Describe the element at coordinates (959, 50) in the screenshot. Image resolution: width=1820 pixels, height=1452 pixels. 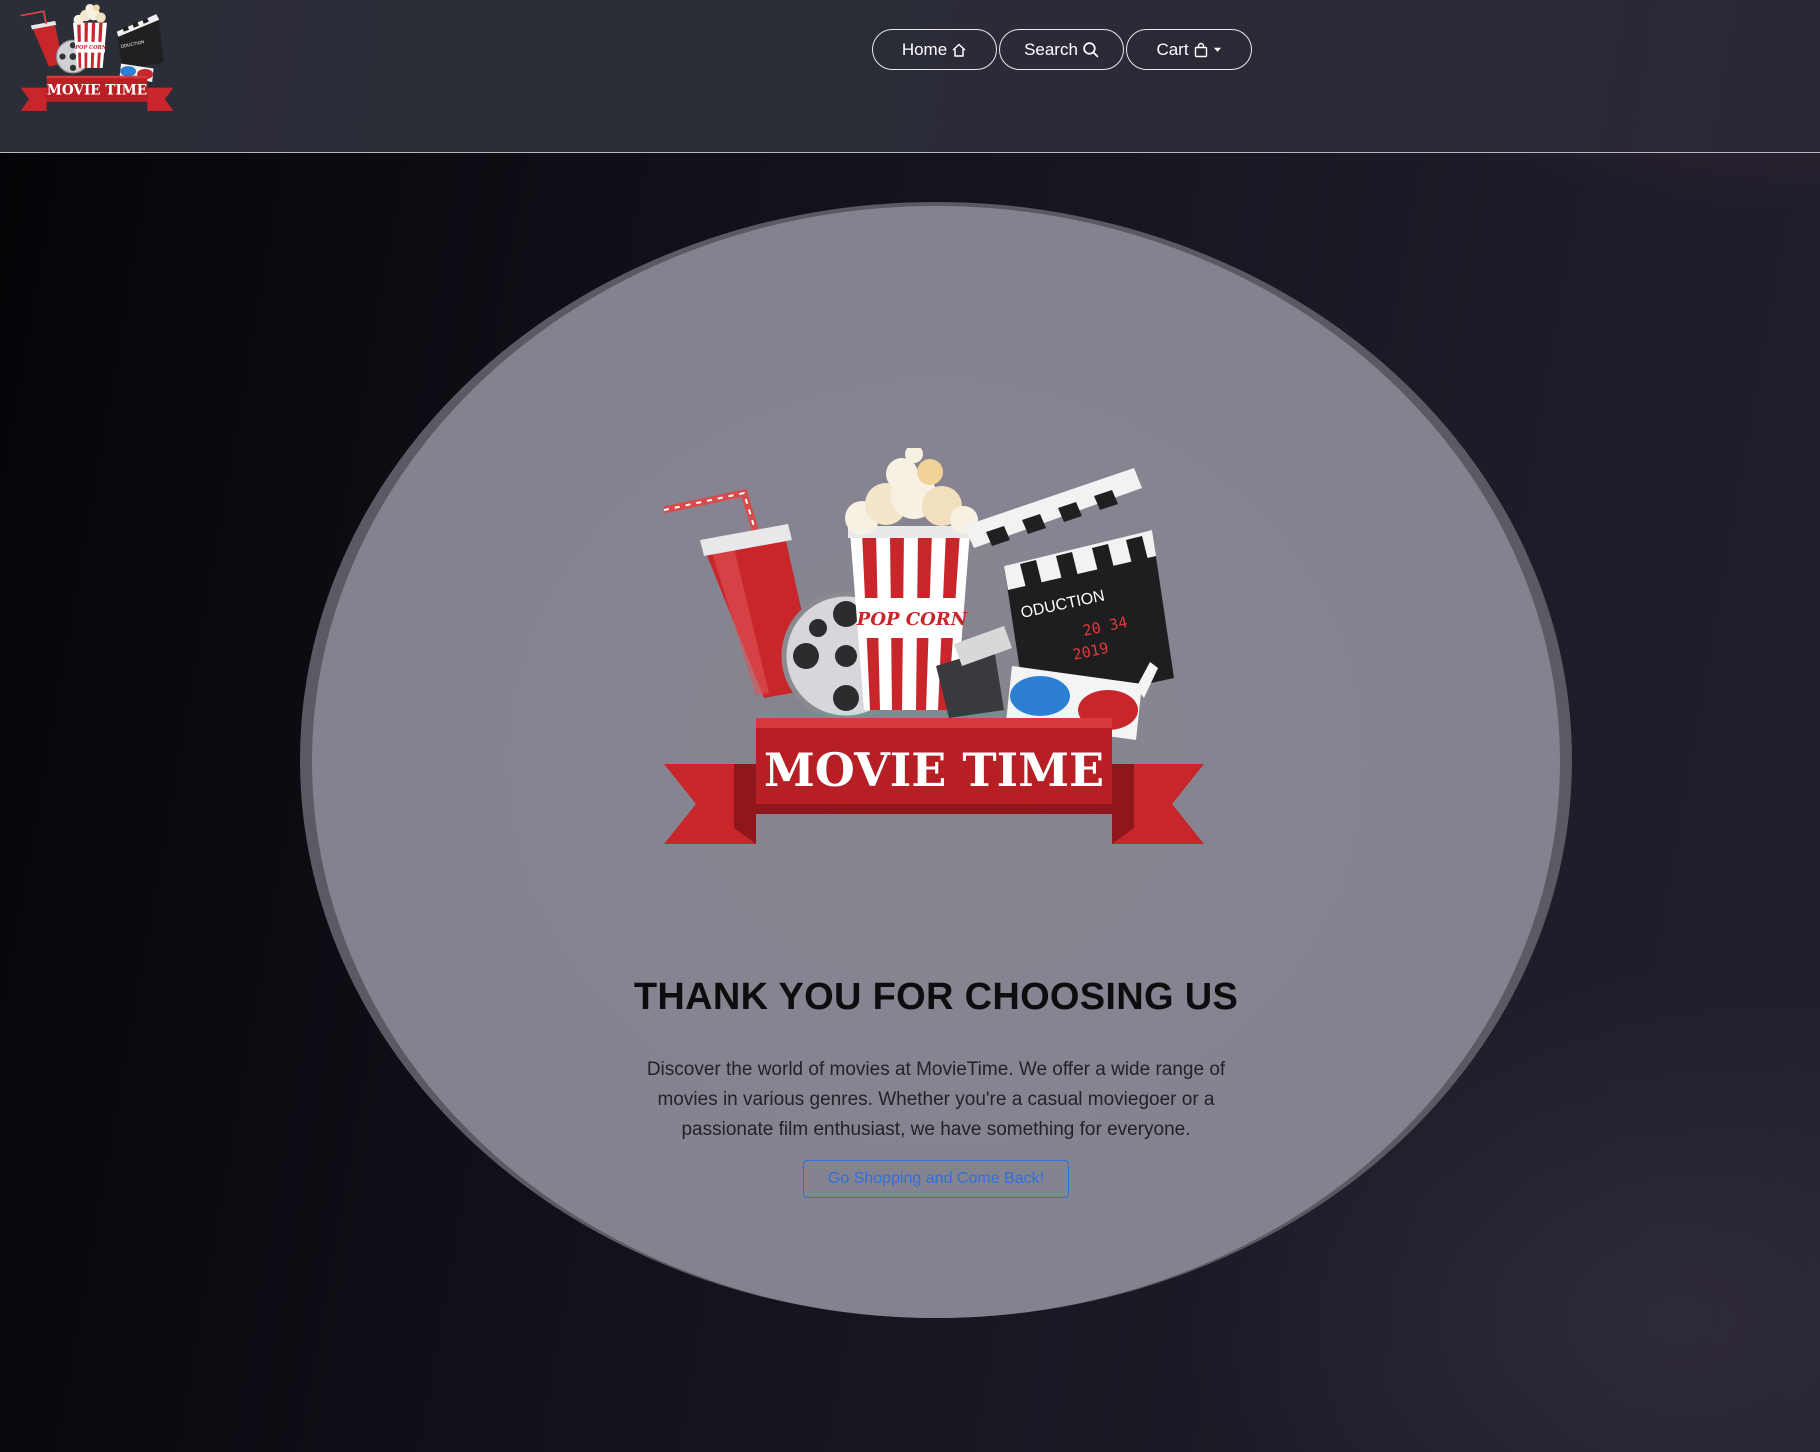
I see `house-icon` at that location.